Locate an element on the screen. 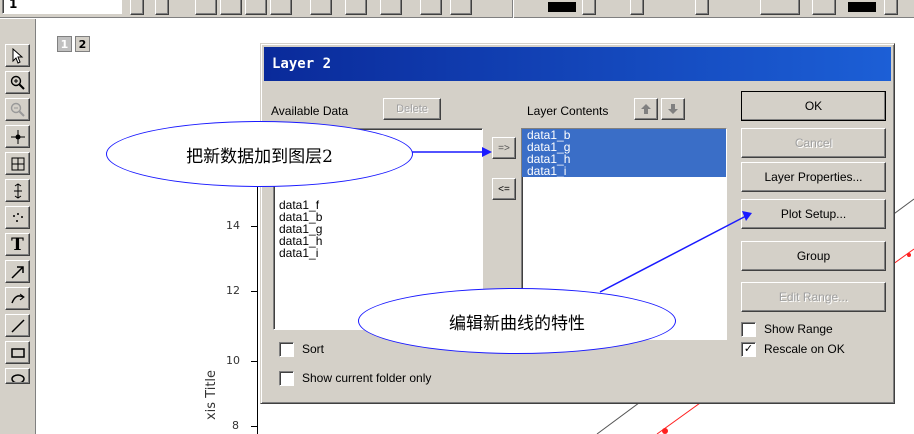  callout-add-data: 把新数据加到图层2 is located at coordinates (259, 154).